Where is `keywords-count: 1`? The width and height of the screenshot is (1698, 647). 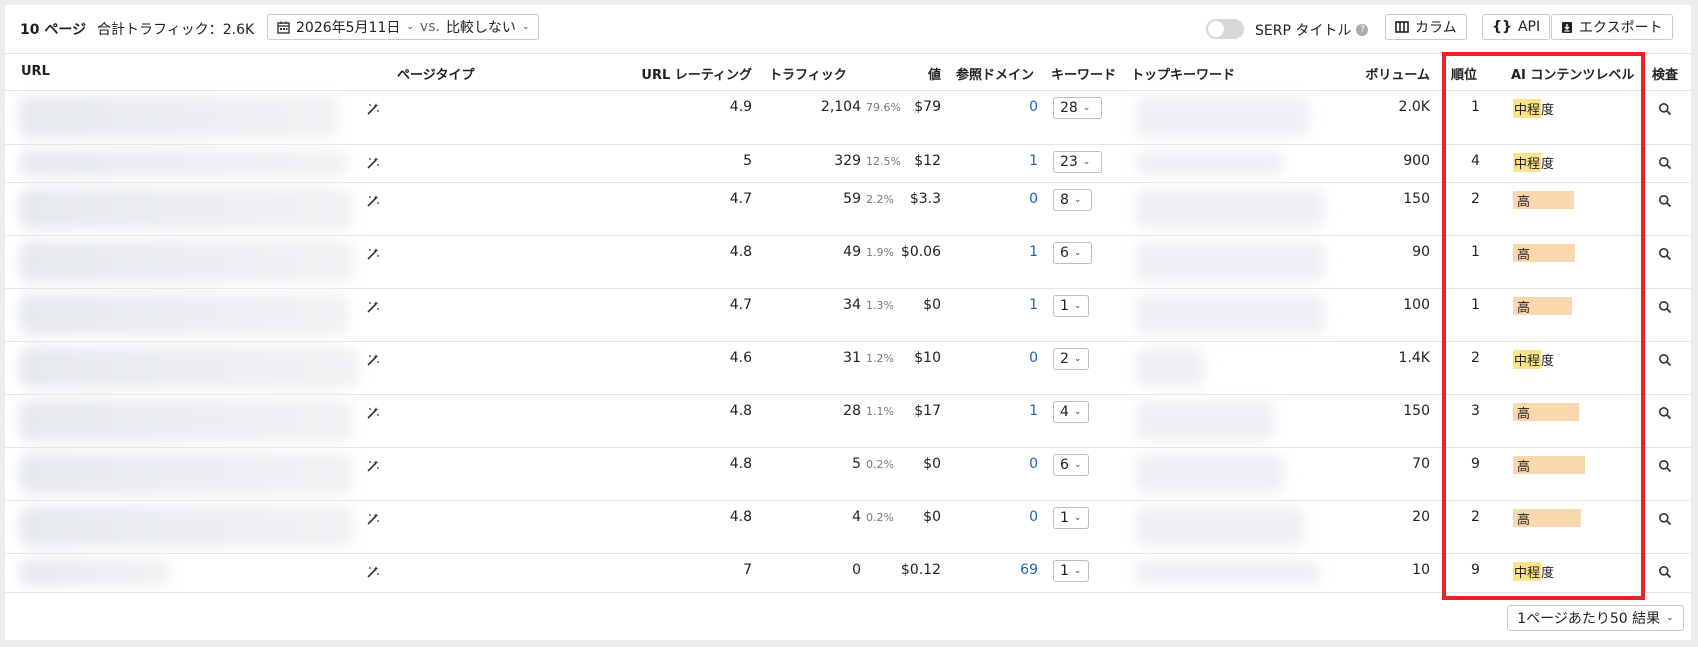 keywords-count: 1 is located at coordinates (1064, 306).